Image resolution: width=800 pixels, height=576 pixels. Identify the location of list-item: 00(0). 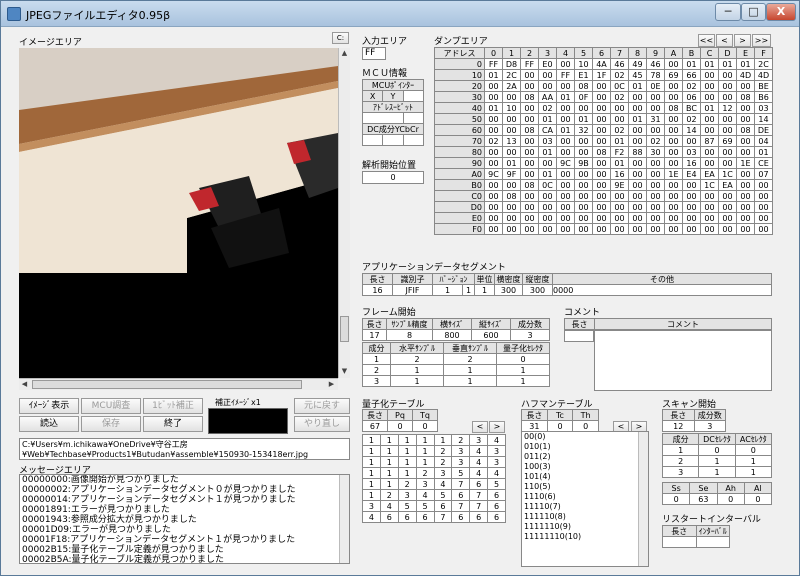
(585, 437).